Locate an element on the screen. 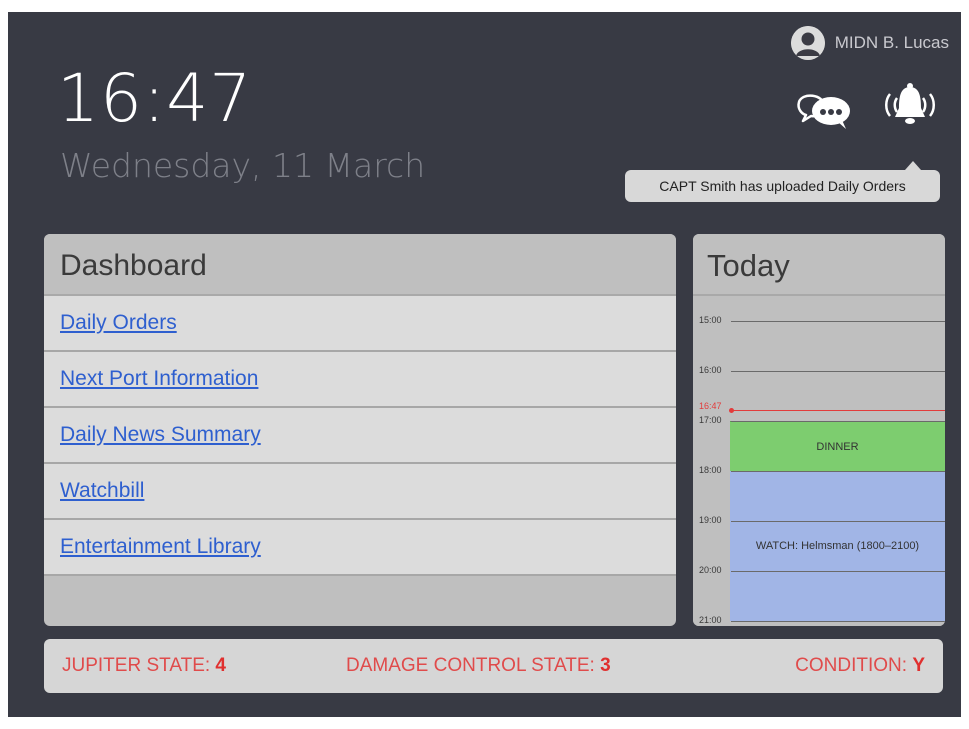 The image size is (969, 729). dashboard-item-watchbill: Watchbill is located at coordinates (360, 492).